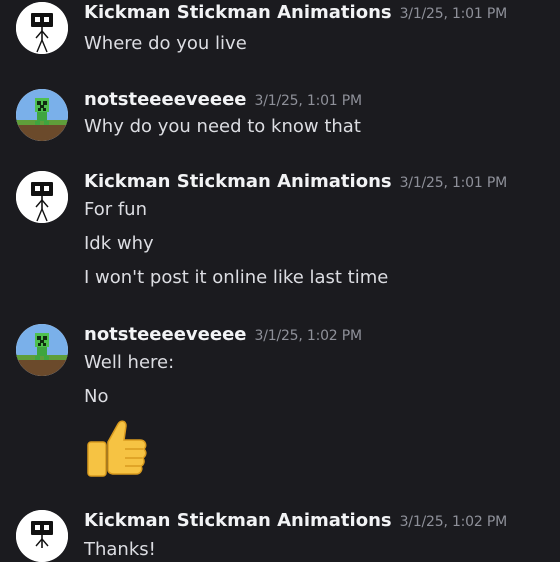 Image resolution: width=560 pixels, height=562 pixels. I want to click on message-text: For fun, so click(115, 209).